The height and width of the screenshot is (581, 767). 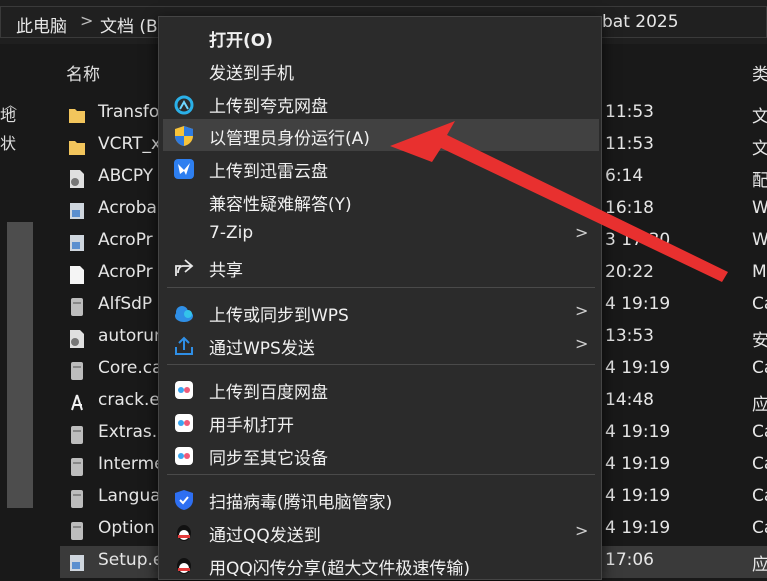 I want to click on red-arrow-icon, so click(x=559, y=201).